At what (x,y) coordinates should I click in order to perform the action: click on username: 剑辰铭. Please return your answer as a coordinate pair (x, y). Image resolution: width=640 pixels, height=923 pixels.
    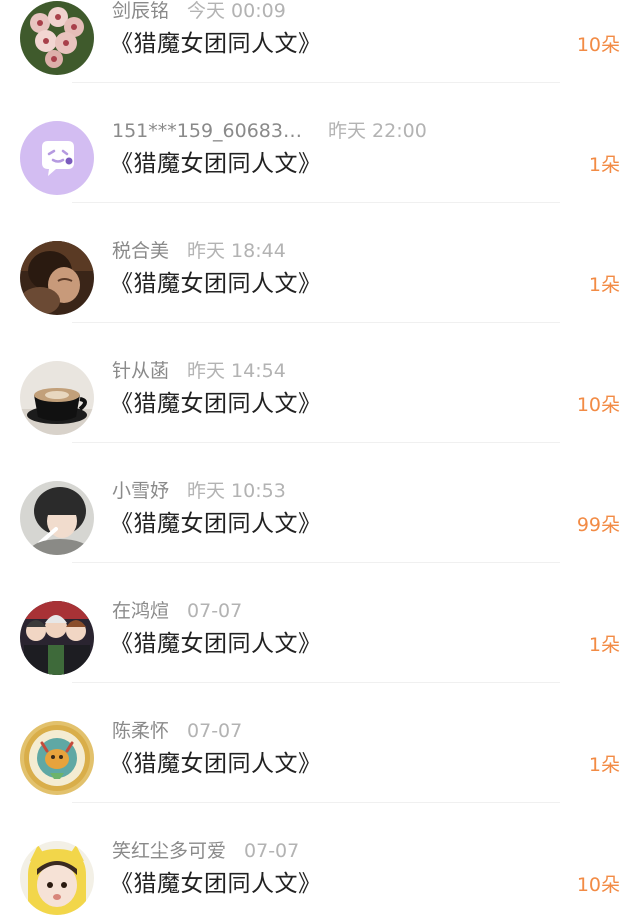
    Looking at the image, I should click on (140, 11).